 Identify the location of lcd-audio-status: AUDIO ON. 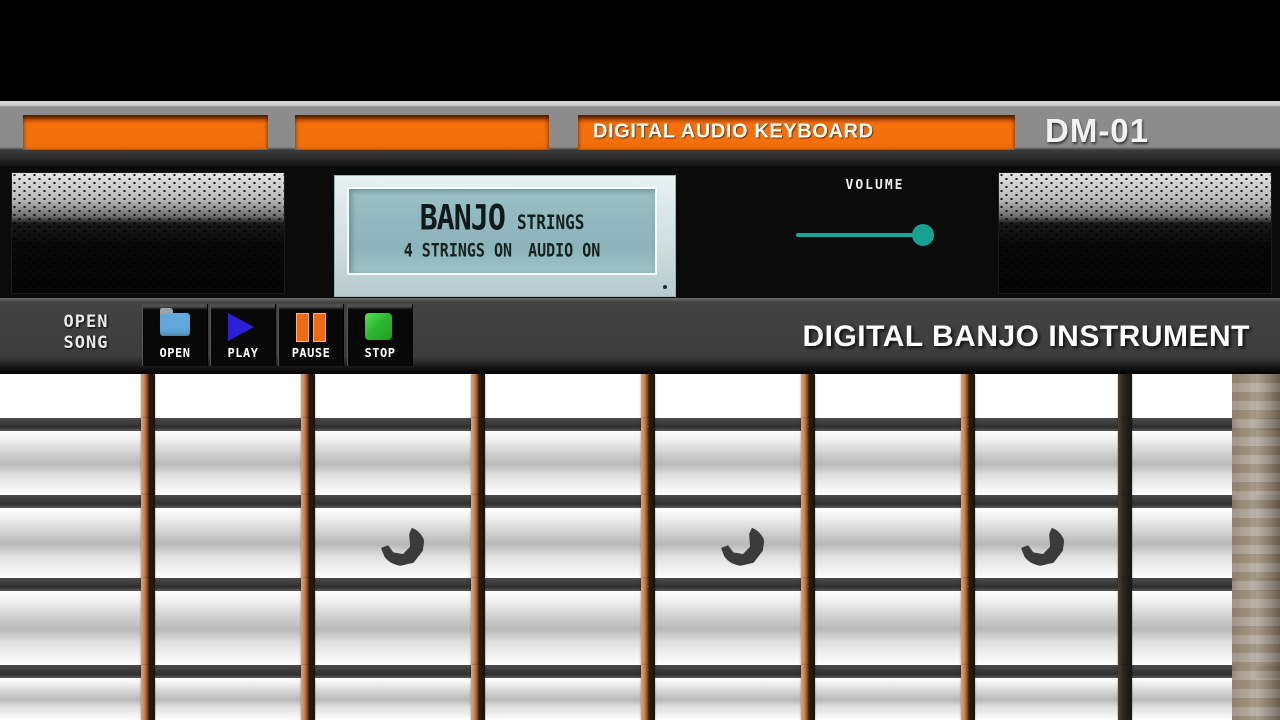
(564, 250).